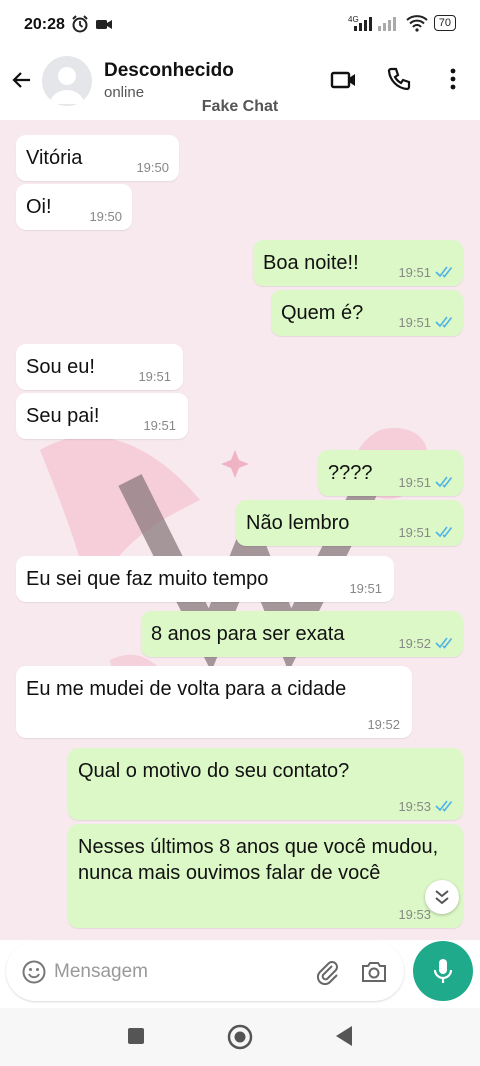 Image resolution: width=480 pixels, height=1066 pixels. What do you see at coordinates (39, 207) in the screenshot?
I see `message-text: Oi!` at bounding box center [39, 207].